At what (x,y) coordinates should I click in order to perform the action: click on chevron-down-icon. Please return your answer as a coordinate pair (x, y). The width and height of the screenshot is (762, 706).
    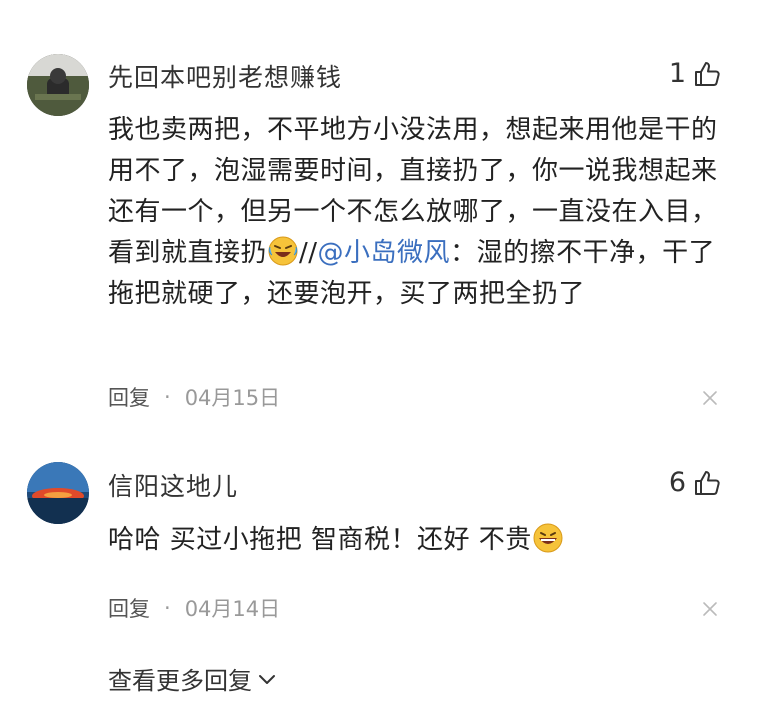
    Looking at the image, I should click on (267, 679).